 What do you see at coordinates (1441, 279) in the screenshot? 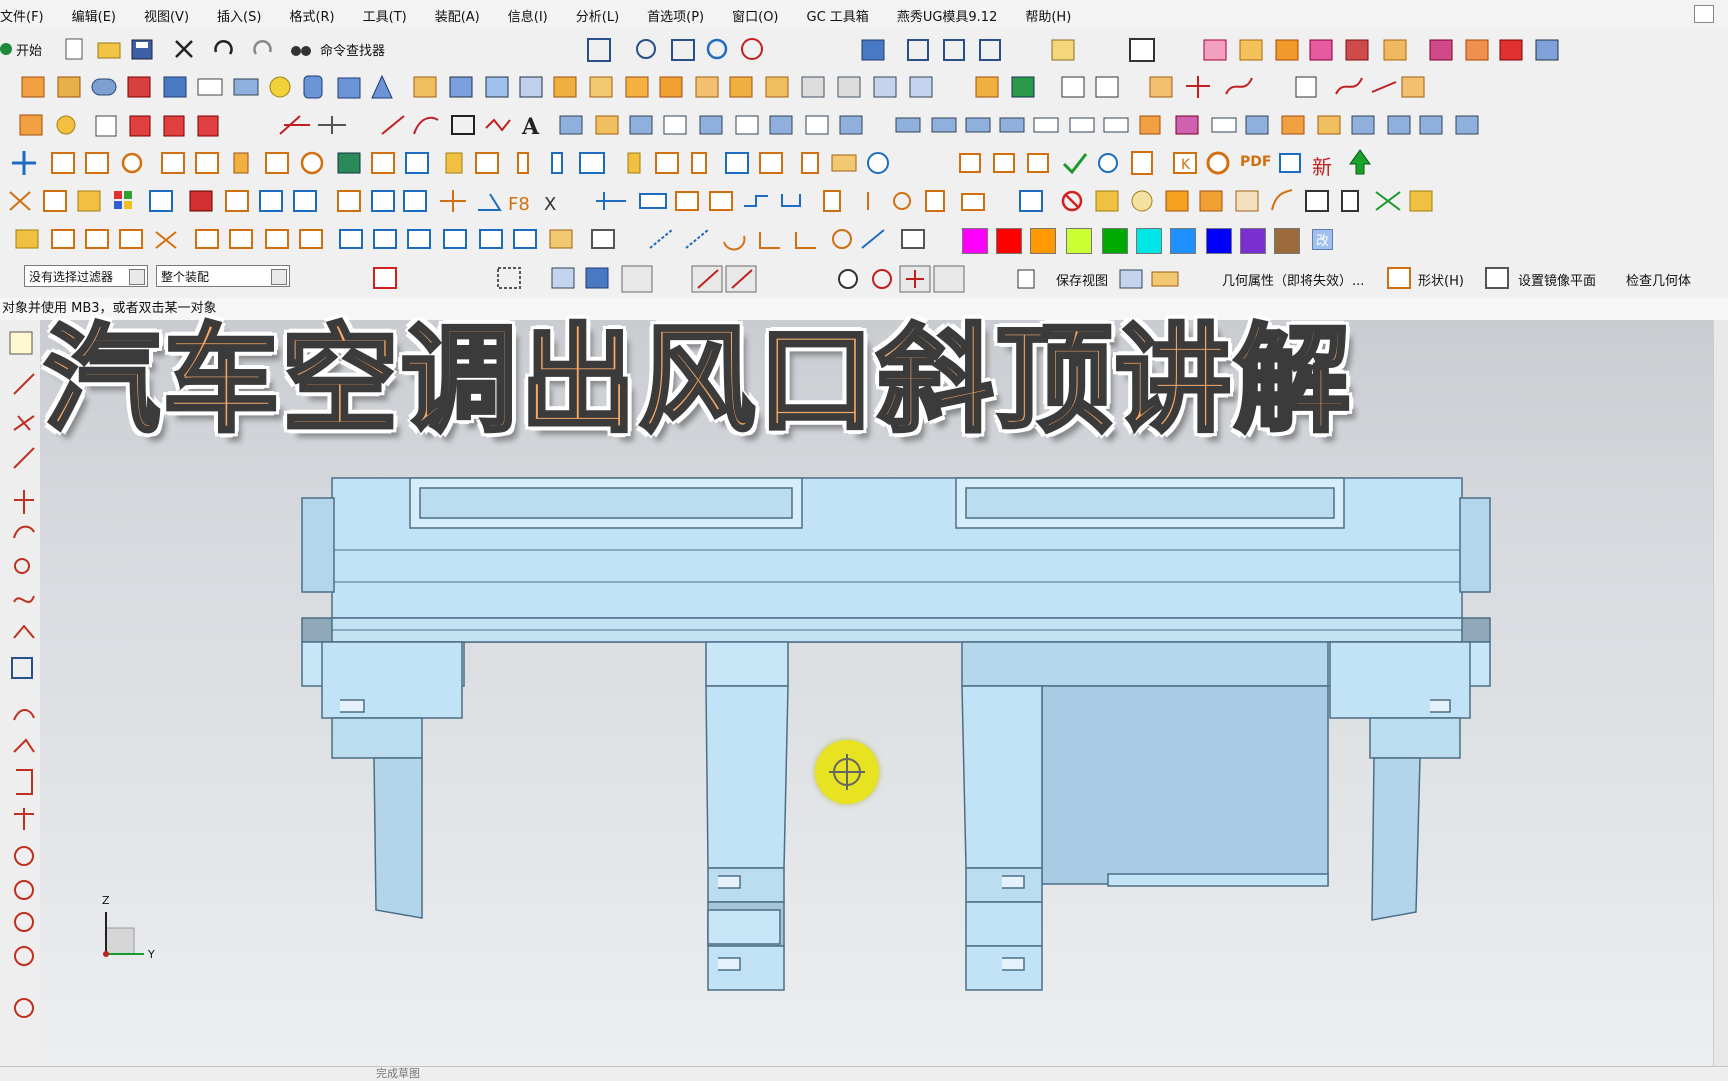
I see `shape-menu-button: 形状(H)` at bounding box center [1441, 279].